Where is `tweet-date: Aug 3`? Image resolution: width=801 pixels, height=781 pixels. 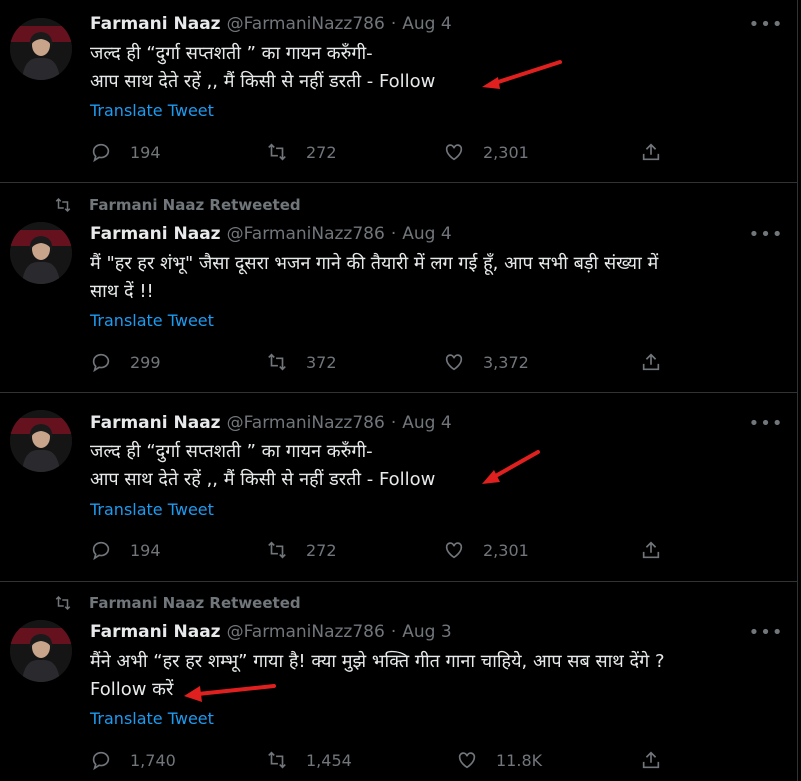
tweet-date: Aug 3 is located at coordinates (426, 632).